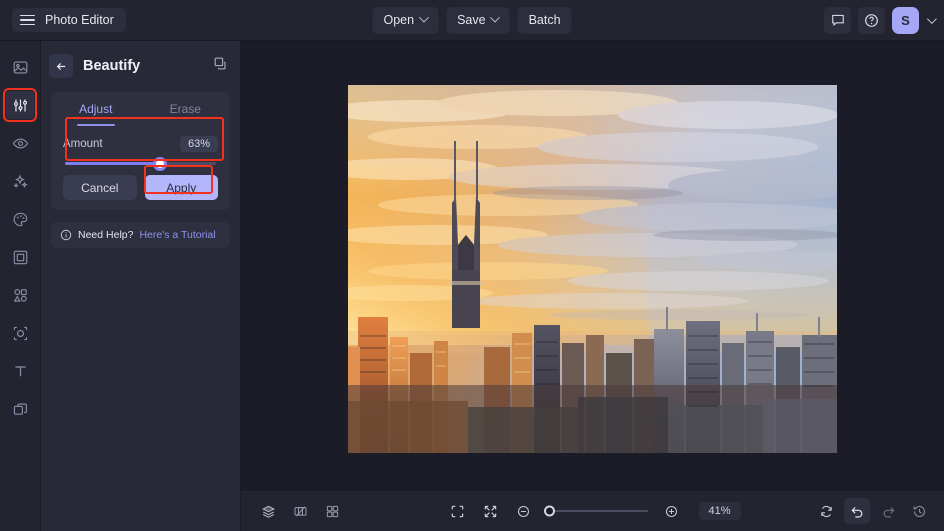 This screenshot has width=944, height=531. What do you see at coordinates (332, 511) in the screenshot?
I see `grid-icon` at bounding box center [332, 511].